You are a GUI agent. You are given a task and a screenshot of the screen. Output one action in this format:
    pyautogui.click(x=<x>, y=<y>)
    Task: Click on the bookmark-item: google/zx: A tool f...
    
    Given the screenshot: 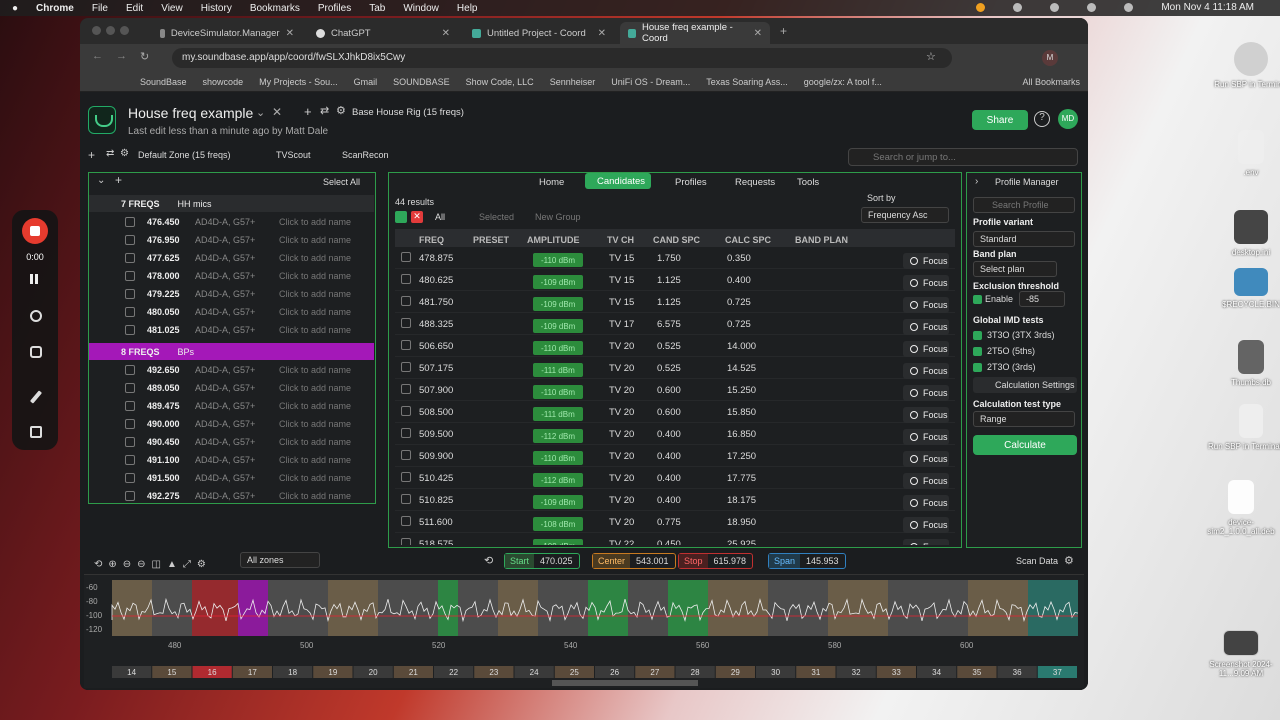 What is the action you would take?
    pyautogui.click(x=843, y=82)
    